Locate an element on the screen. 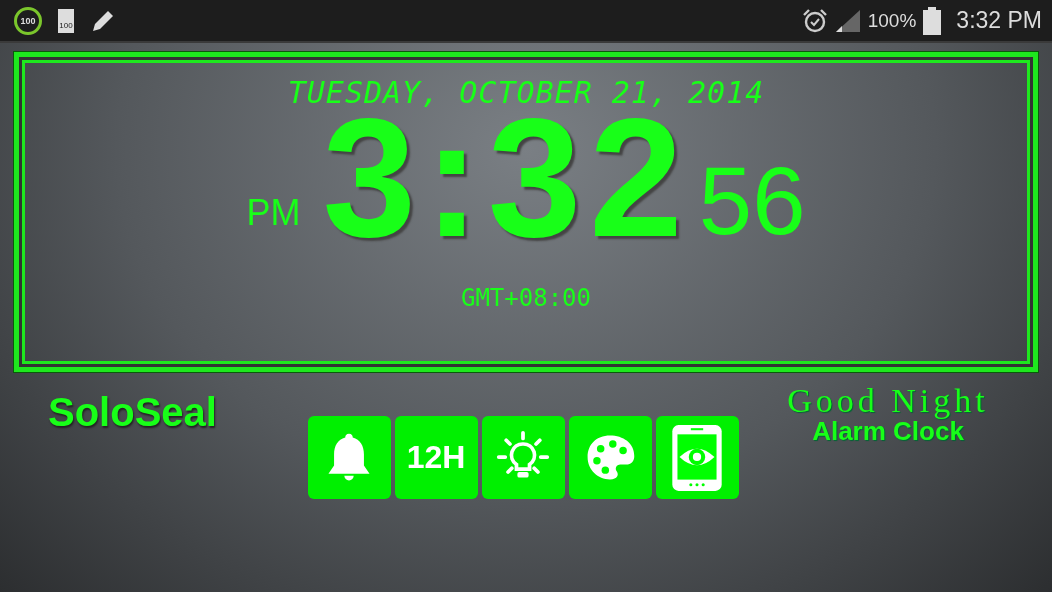 The height and width of the screenshot is (592, 1052). palette-button is located at coordinates (610, 457).